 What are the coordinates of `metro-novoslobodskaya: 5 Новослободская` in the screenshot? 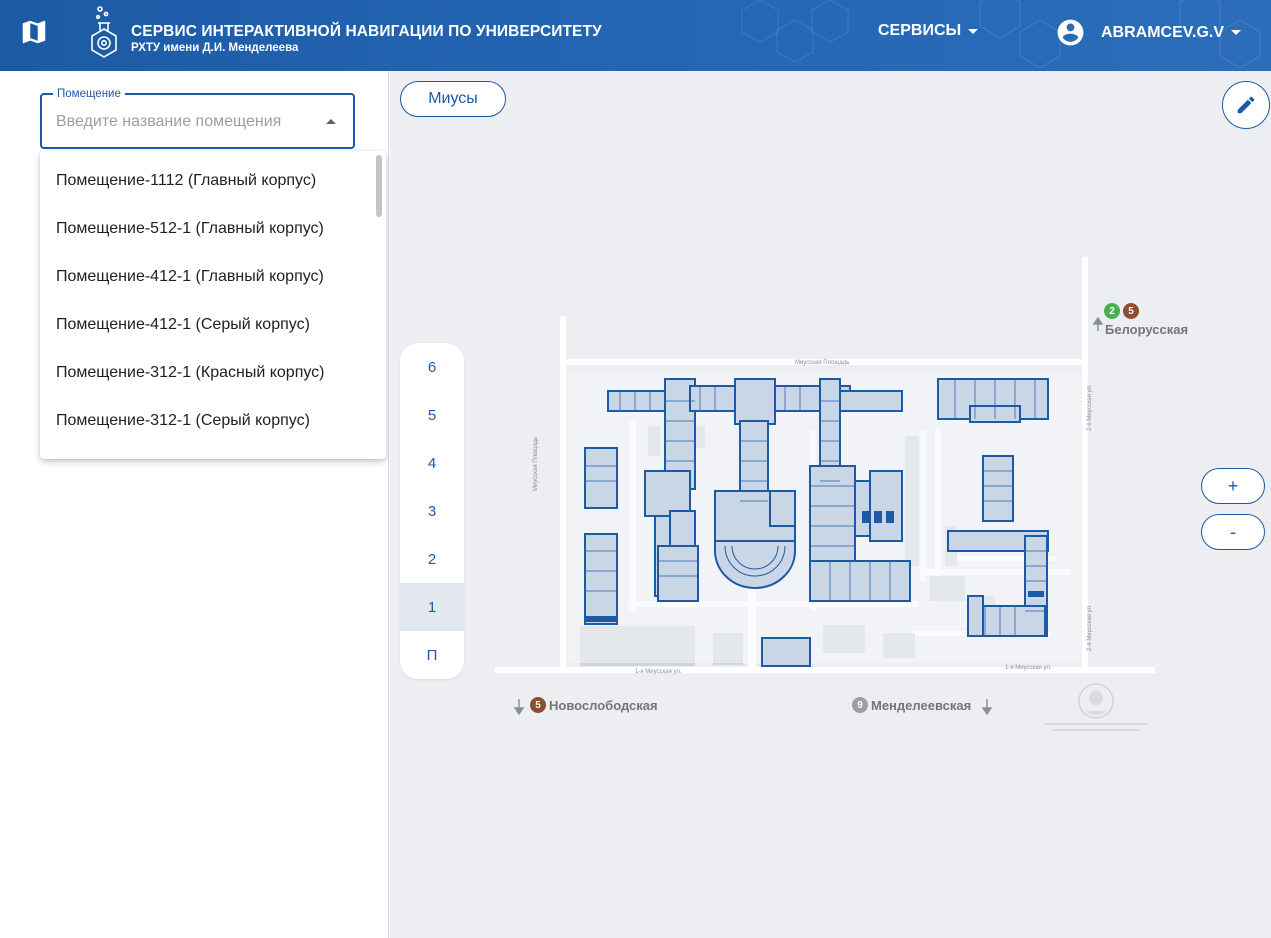 It's located at (594, 705).